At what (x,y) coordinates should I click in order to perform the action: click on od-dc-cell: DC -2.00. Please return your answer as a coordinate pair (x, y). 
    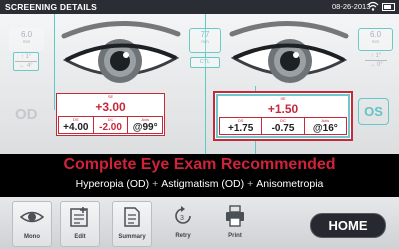
    Looking at the image, I should click on (110, 125).